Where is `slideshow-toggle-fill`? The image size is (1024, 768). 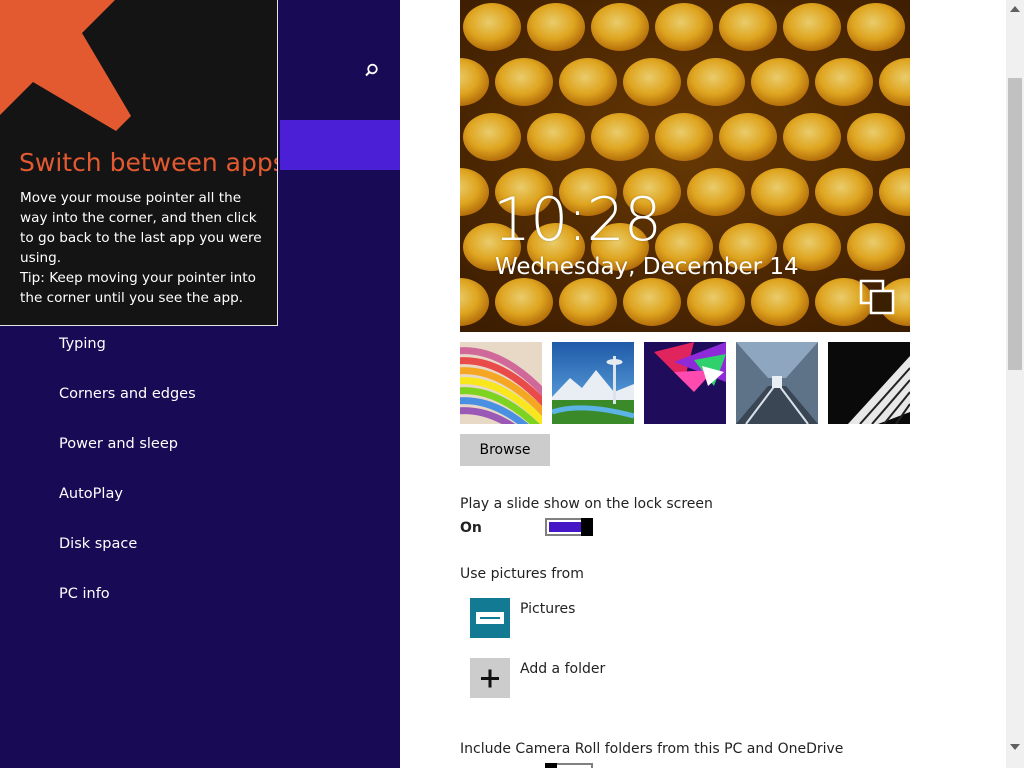
slideshow-toggle-fill is located at coordinates (566, 527).